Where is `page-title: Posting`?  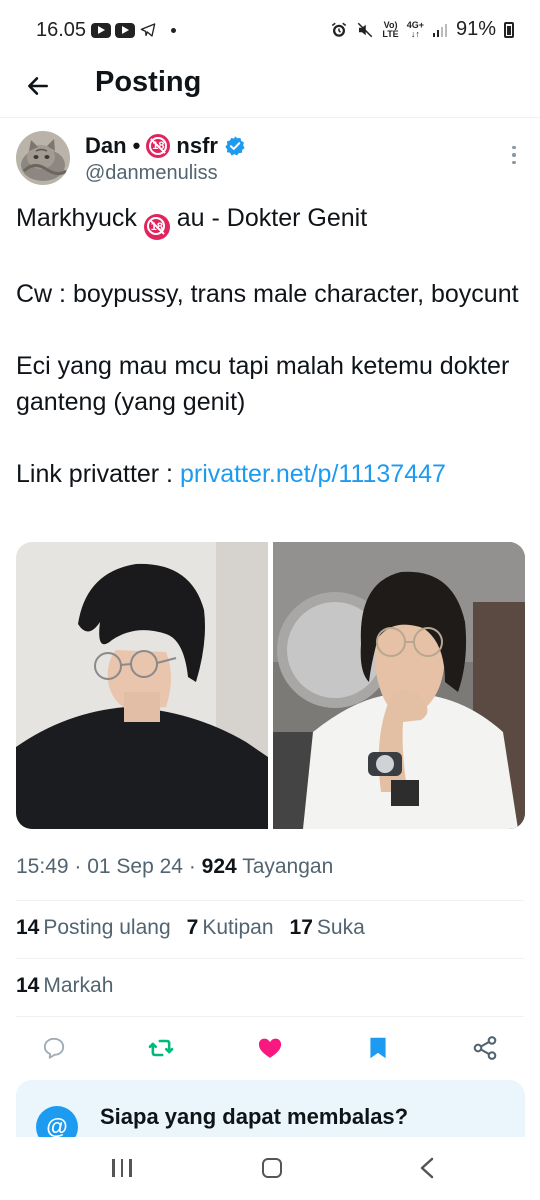
page-title: Posting is located at coordinates (148, 82).